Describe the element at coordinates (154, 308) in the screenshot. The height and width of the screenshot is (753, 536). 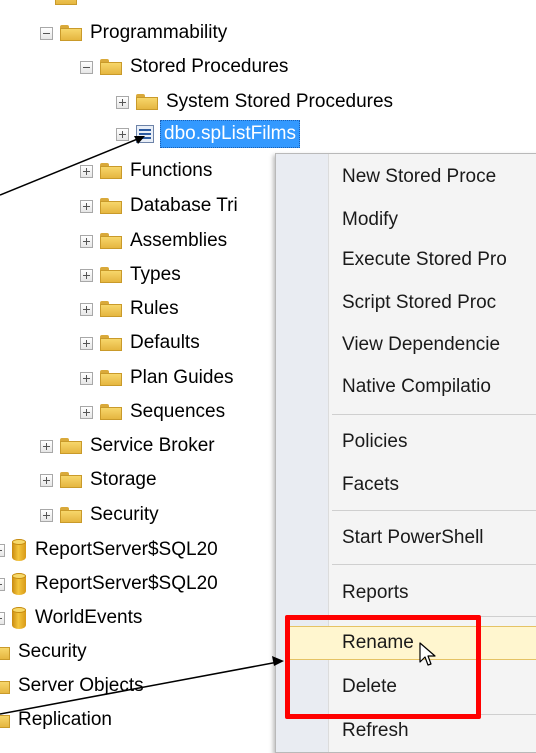
I see `tree-node-label: Rules` at that location.